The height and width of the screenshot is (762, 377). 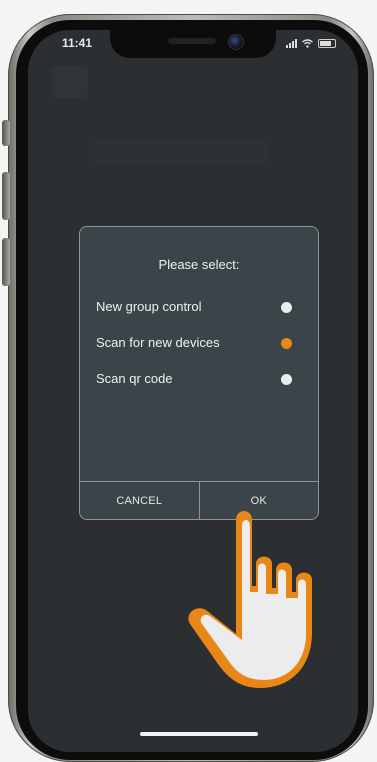 I want to click on background-app-icon, so click(x=70, y=82).